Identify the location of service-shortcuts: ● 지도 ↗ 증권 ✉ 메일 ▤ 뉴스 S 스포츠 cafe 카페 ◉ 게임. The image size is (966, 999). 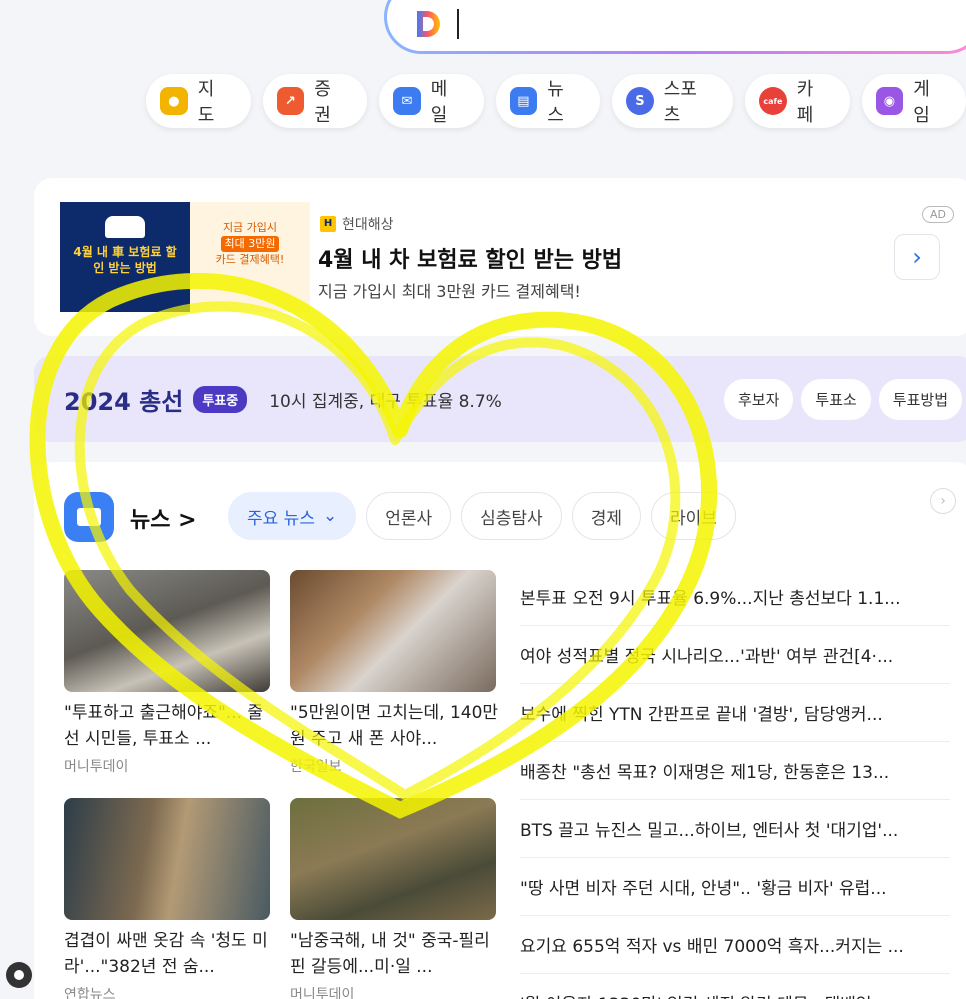
(556, 101).